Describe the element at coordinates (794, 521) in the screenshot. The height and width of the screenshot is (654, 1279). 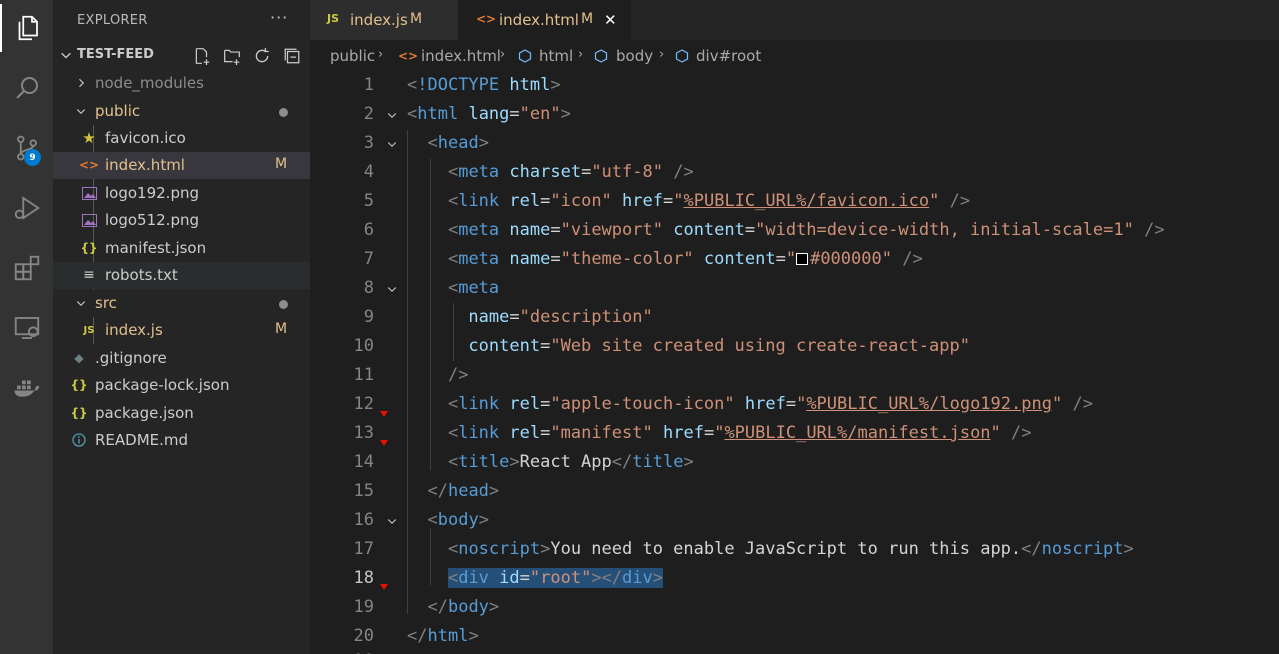
I see `code-line: 16 <body>` at that location.